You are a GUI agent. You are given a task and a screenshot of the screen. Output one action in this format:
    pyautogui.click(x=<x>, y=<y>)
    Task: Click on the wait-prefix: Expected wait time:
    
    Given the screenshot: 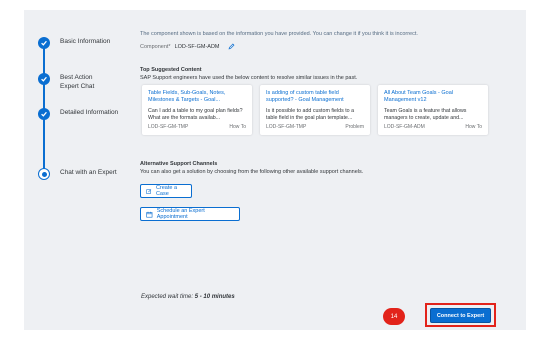 What is the action you would take?
    pyautogui.click(x=168, y=297)
    